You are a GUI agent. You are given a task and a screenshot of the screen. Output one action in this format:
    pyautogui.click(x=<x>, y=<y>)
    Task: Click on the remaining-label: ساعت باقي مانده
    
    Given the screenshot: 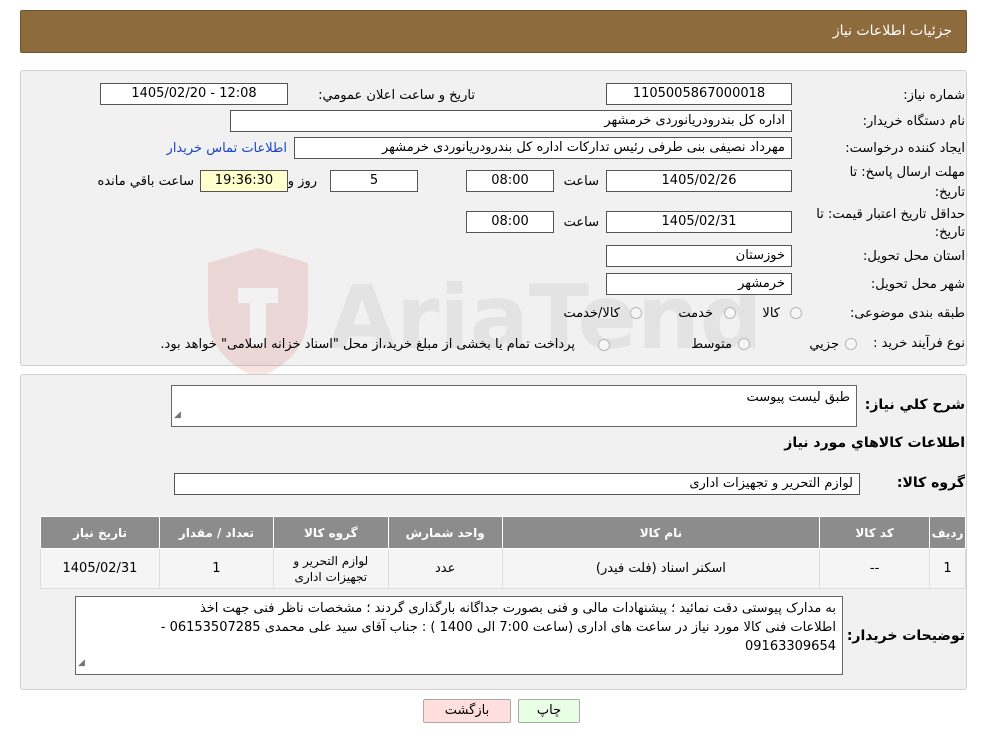 What is the action you would take?
    pyautogui.click(x=145, y=181)
    